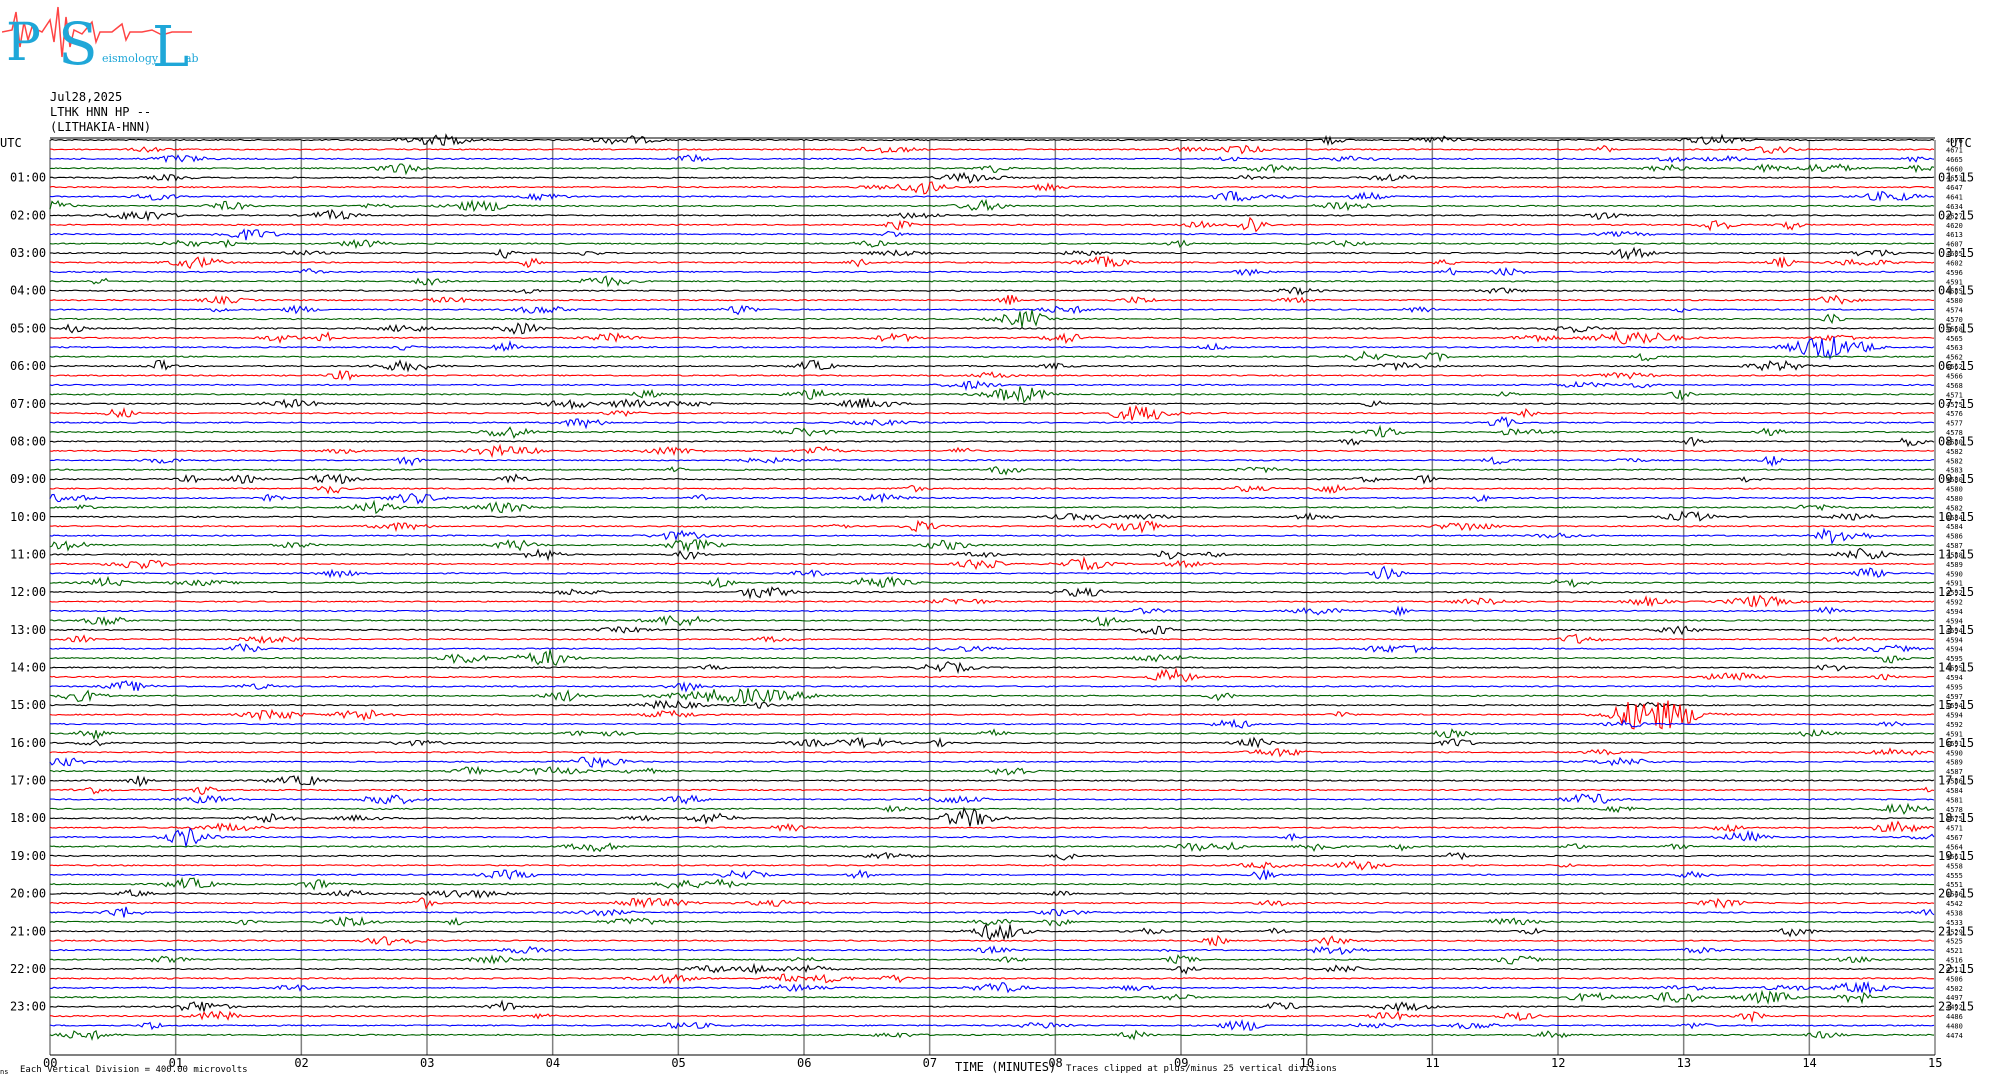 Image resolution: width=2010 pixels, height=1080 pixels. Describe the element at coordinates (804, 1063) in the screenshot. I see `x-tick-label: 06` at that location.